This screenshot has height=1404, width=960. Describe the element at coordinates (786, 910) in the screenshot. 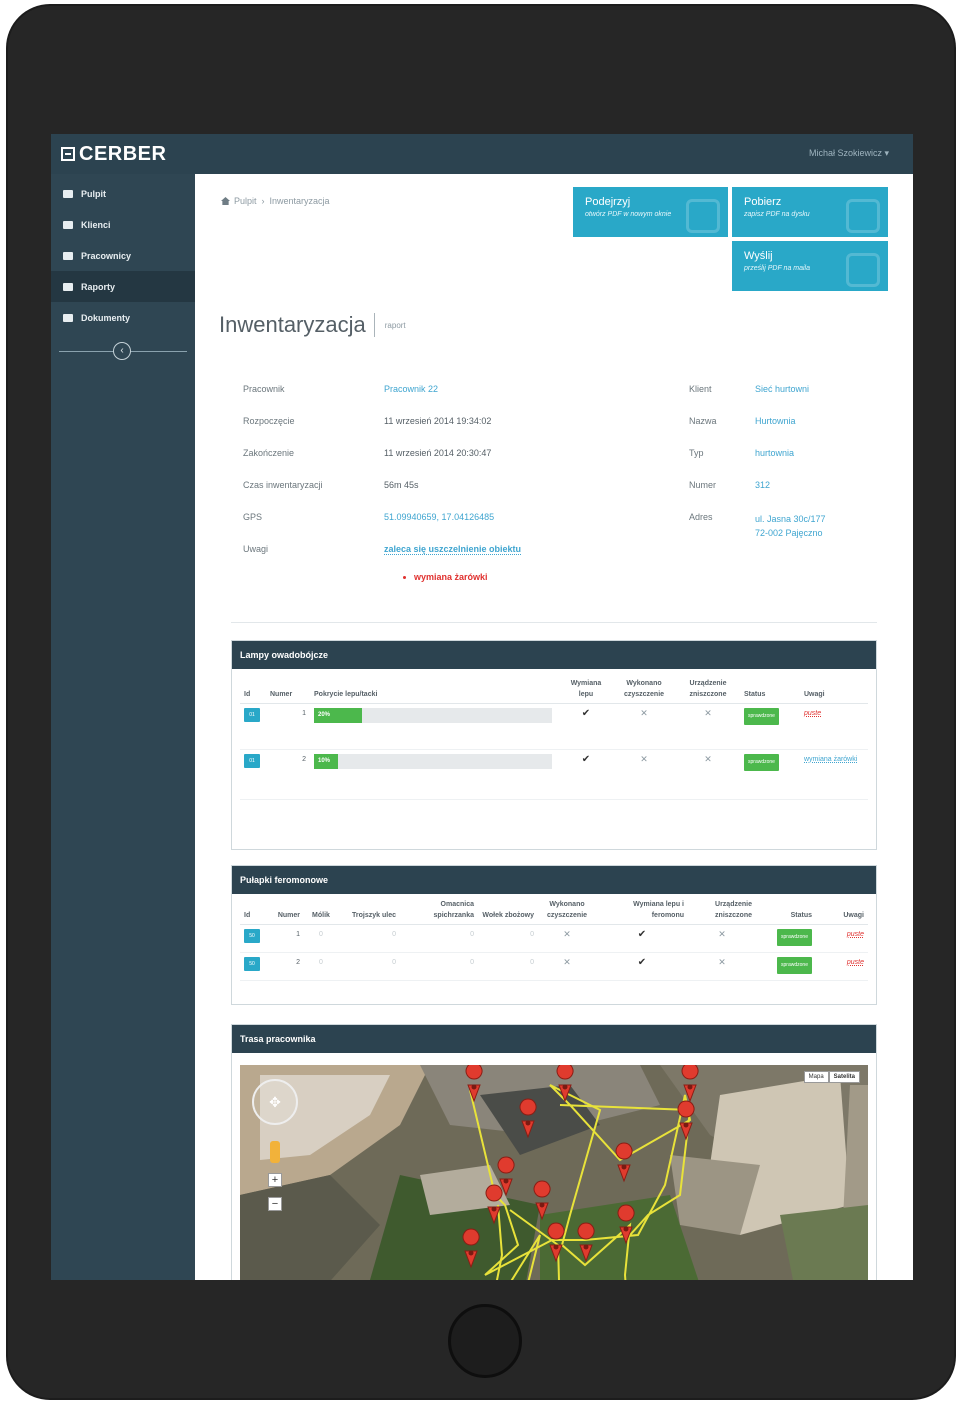

I see `column-header: Status` at that location.